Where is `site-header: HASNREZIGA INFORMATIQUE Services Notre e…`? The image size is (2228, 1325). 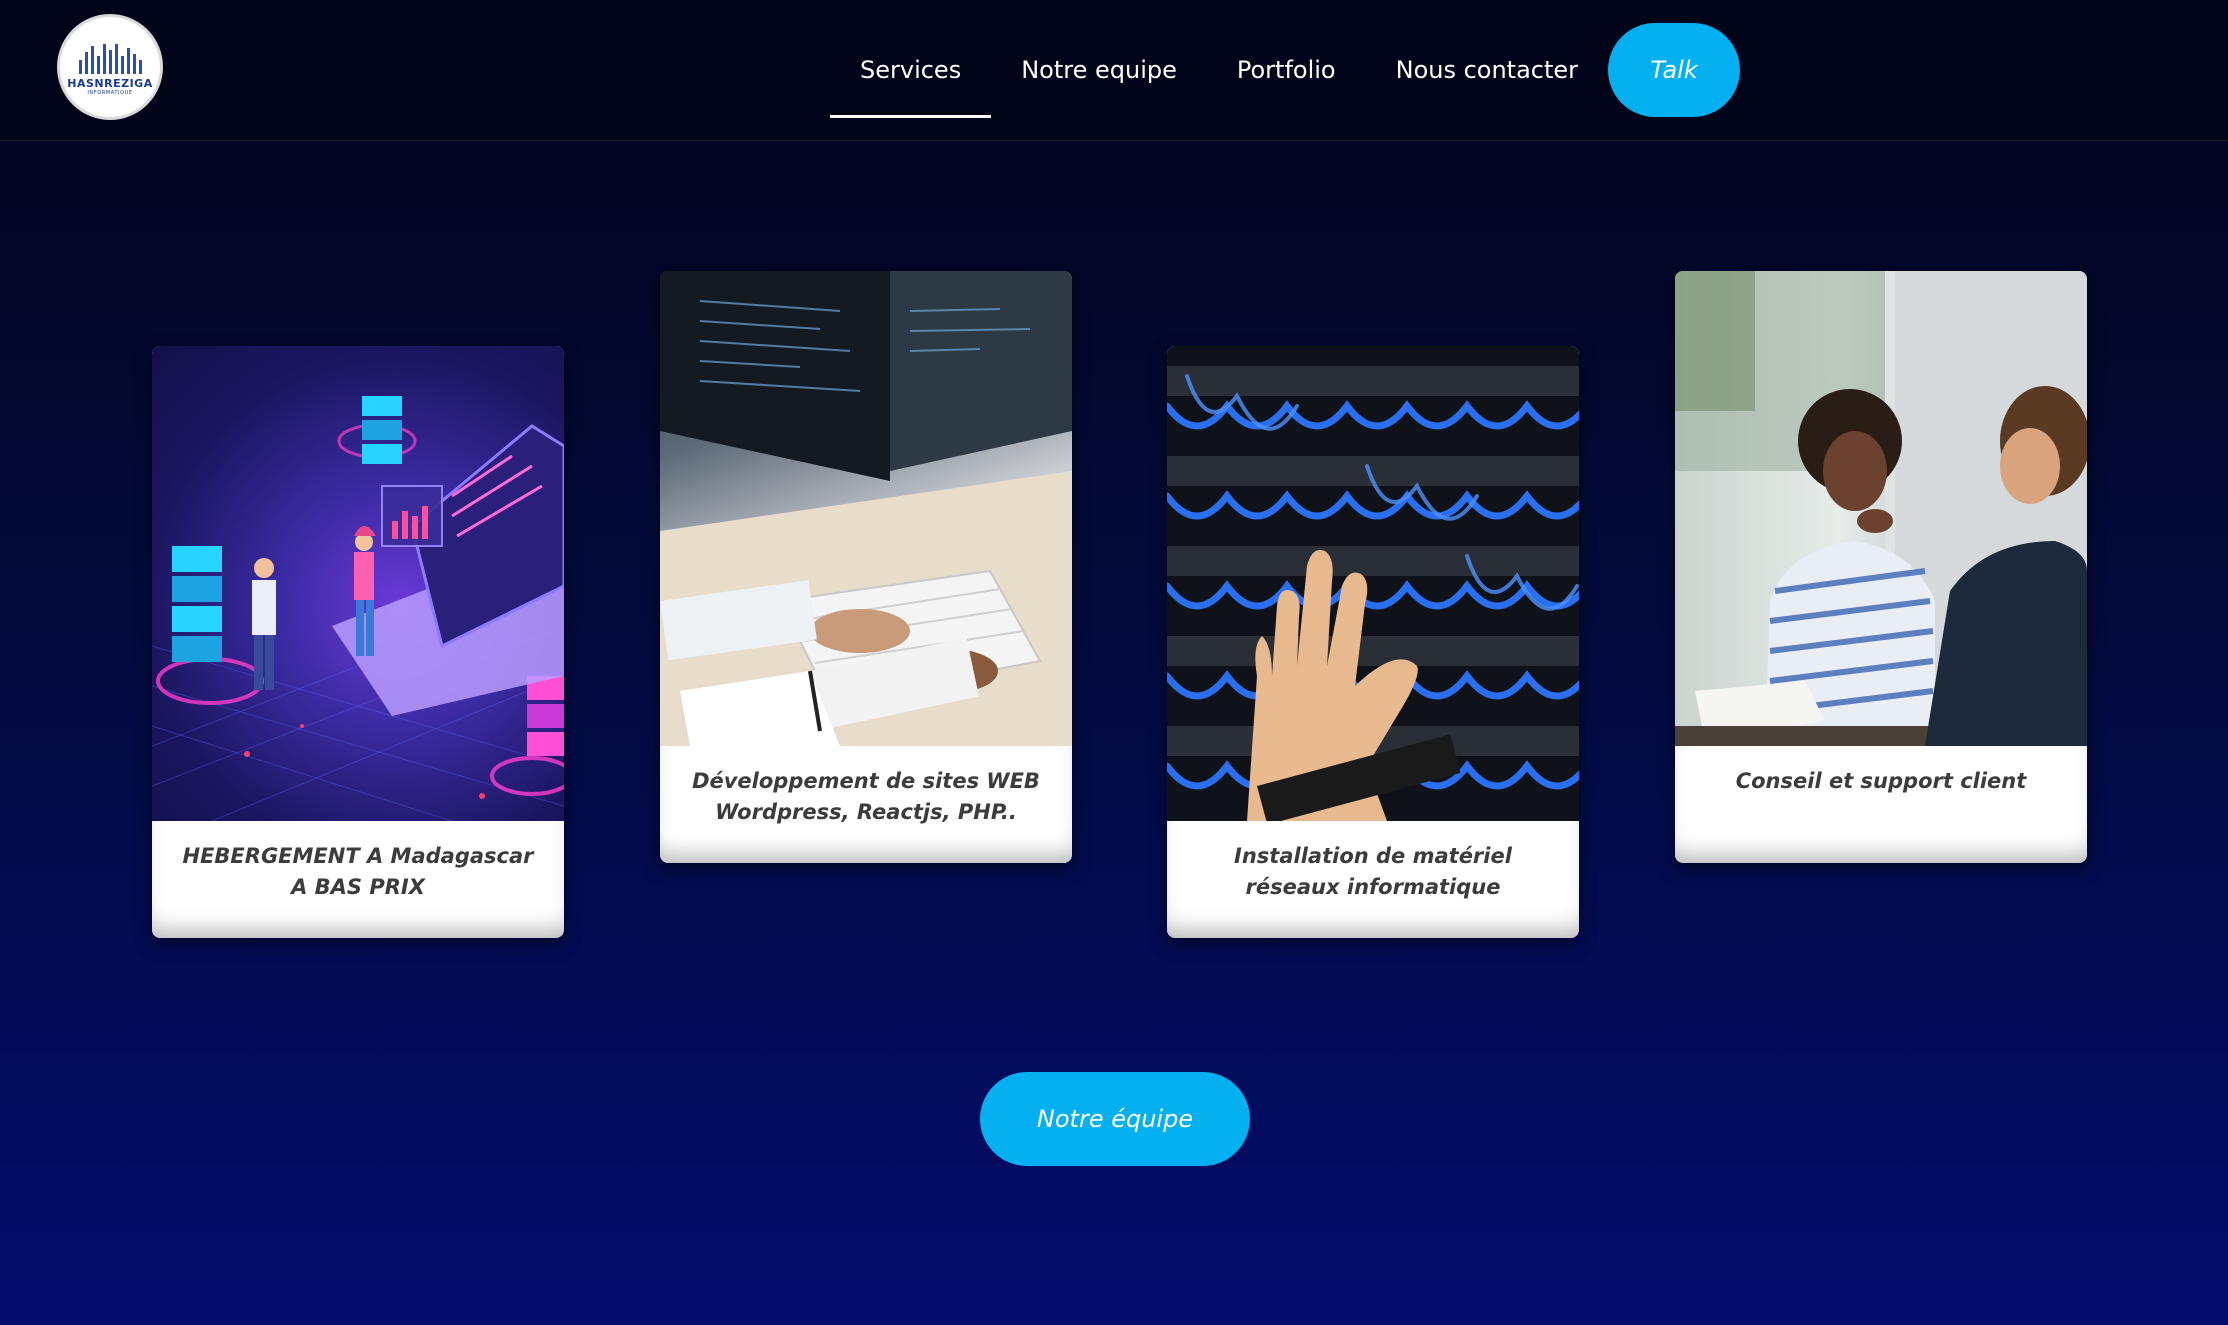
site-header: HASNREZIGA INFORMATIQUE Services Notre e… is located at coordinates (1114, 70).